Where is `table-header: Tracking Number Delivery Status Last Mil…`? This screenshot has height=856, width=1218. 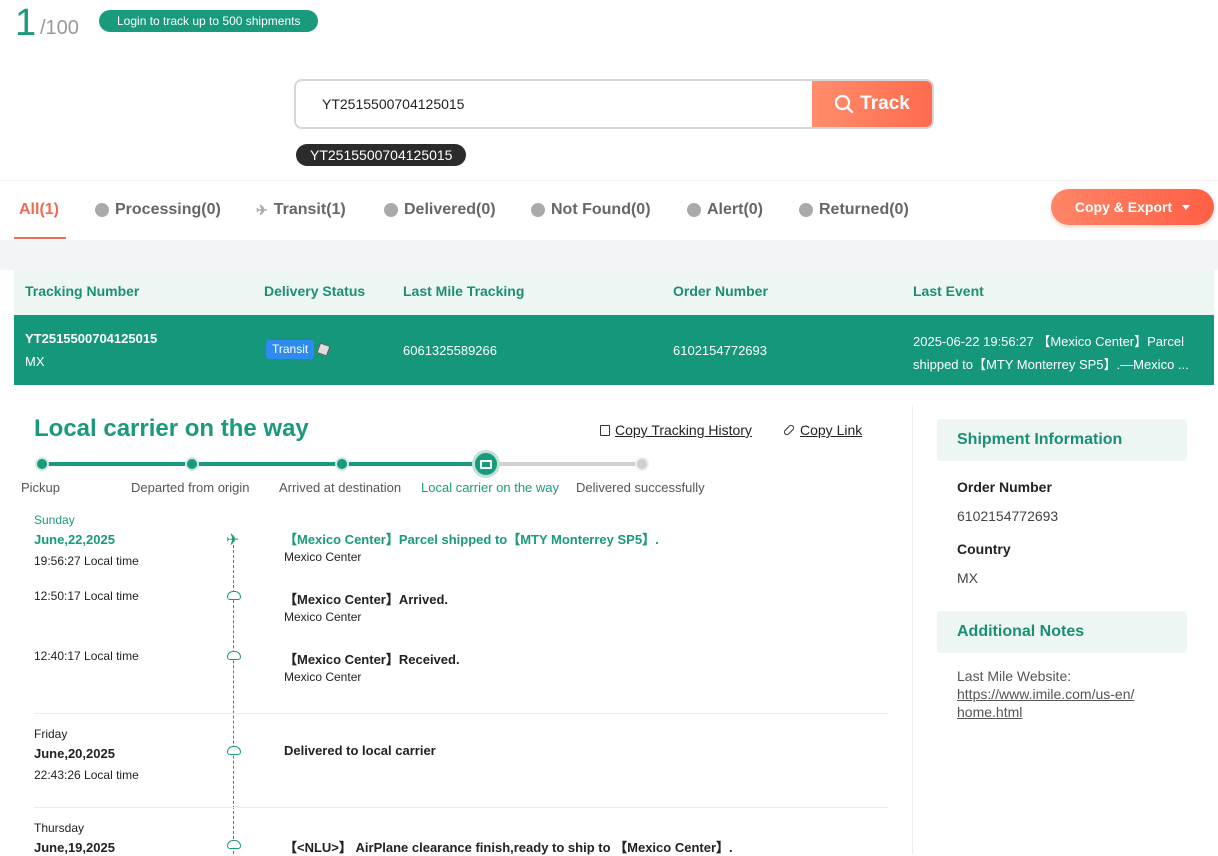
table-header: Tracking Number Delivery Status Last Mil… is located at coordinates (614, 292).